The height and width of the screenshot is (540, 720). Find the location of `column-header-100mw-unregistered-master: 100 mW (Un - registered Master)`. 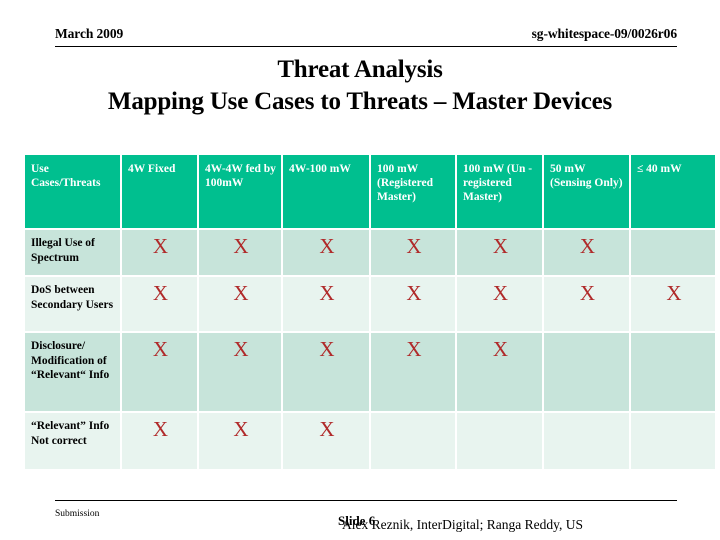

column-header-100mw-unregistered-master: 100 mW (Un - registered Master) is located at coordinates (499, 191).